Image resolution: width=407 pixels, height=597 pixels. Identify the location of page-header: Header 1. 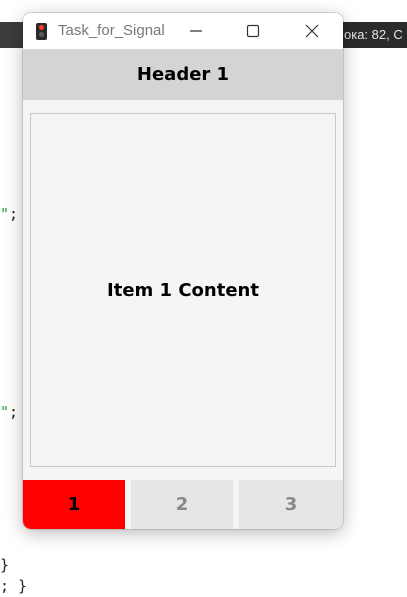
(183, 74).